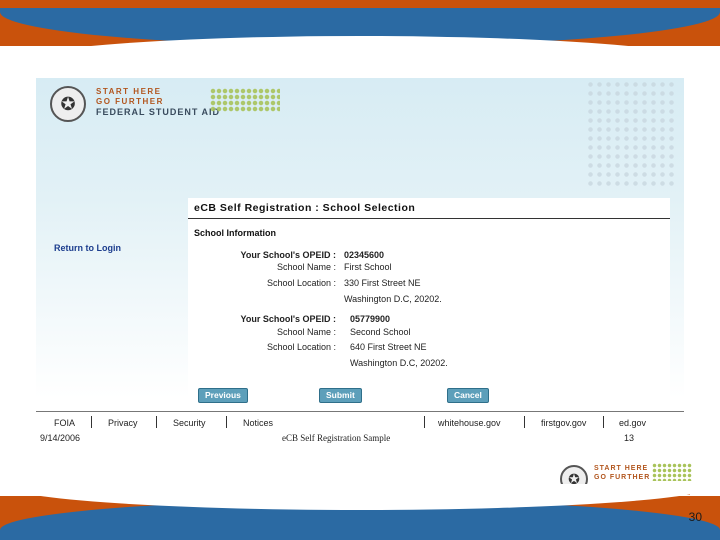 This screenshot has width=720, height=540. What do you see at coordinates (469, 423) in the screenshot?
I see `footer-link-whitehouse: whitehouse.gov` at bounding box center [469, 423].